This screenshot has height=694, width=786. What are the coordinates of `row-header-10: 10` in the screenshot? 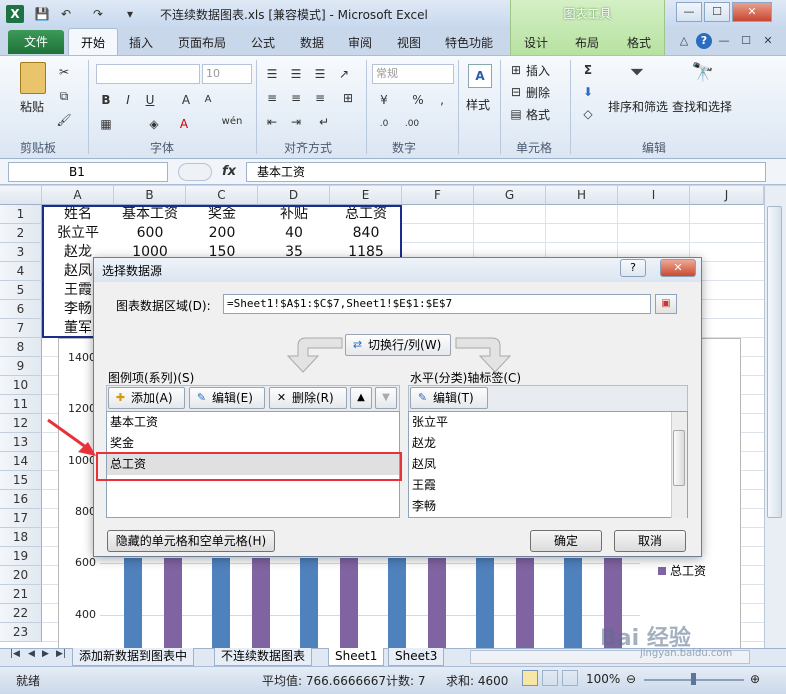 It's located at (21, 385).